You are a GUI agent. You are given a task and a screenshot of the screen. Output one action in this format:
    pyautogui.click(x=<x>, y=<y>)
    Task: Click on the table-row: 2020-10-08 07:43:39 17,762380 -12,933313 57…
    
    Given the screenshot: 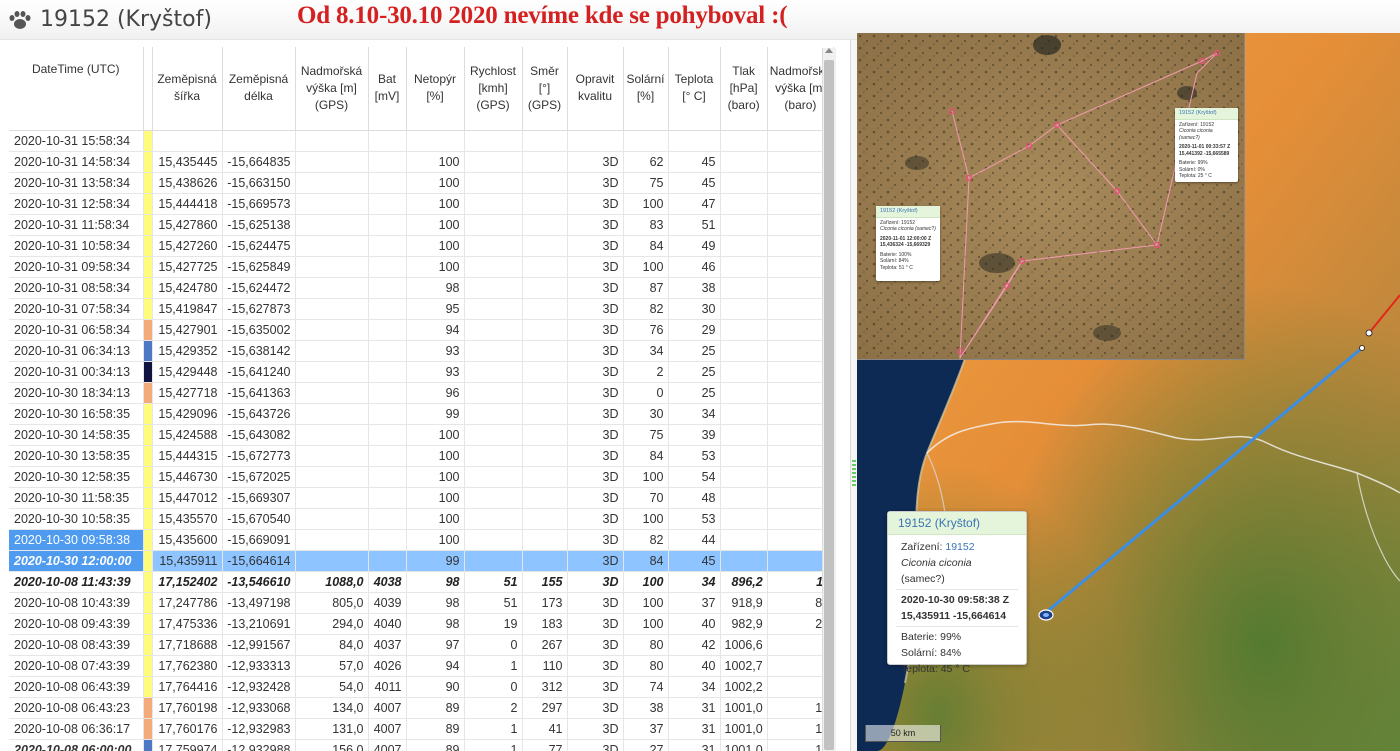 What is the action you would take?
    pyautogui.click(x=422, y=666)
    